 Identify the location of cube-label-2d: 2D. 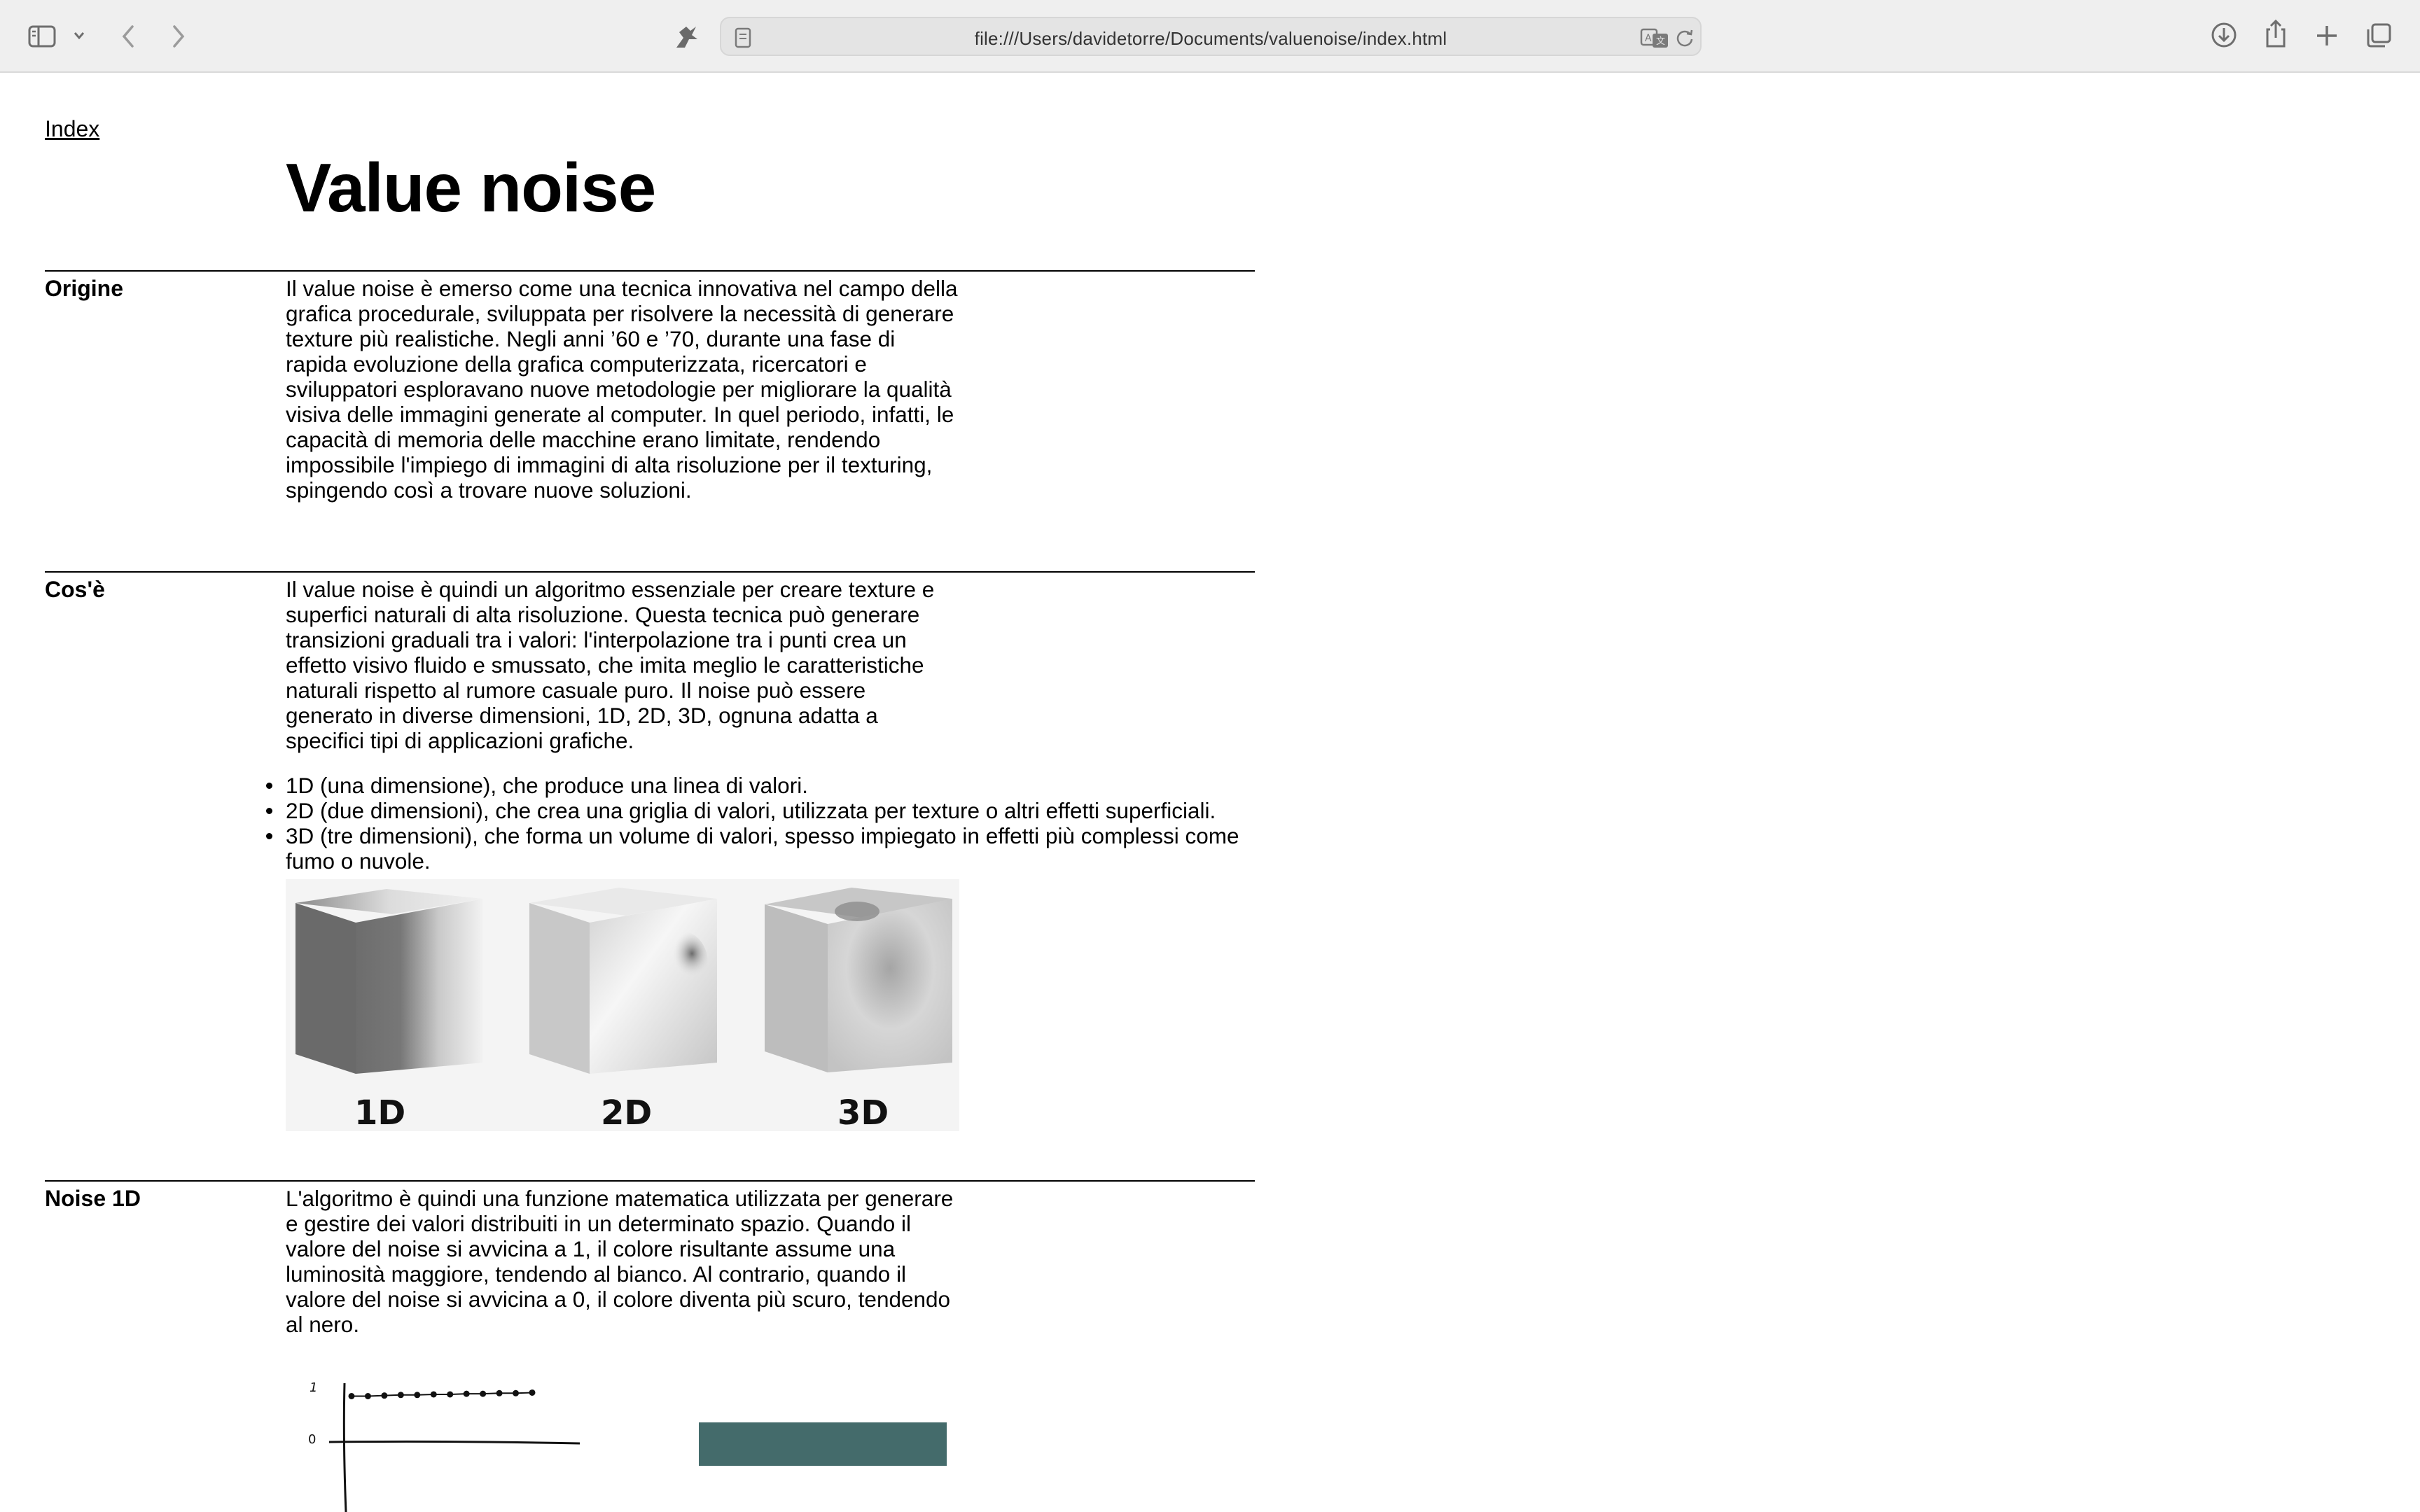
(626, 1112).